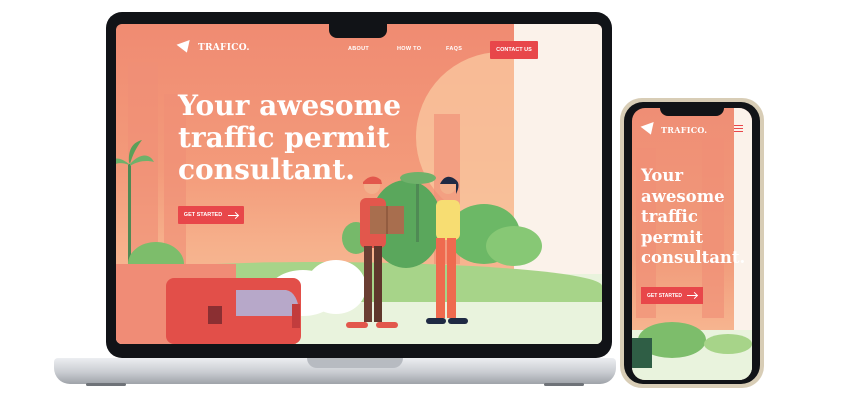 The height and width of the screenshot is (410, 850). I want to click on hero-title-line: permit, so click(672, 237).